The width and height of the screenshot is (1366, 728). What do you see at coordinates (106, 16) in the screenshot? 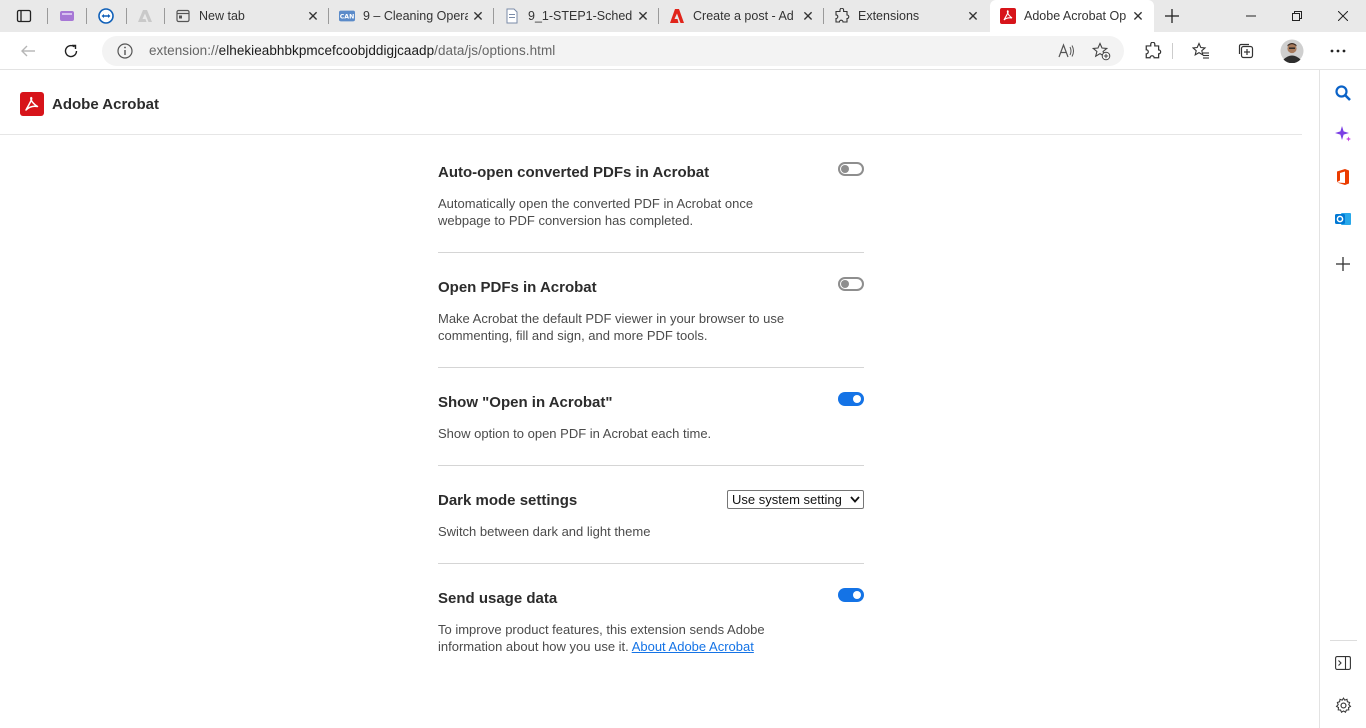
I see `pinned-tab-teamviewer-icon` at bounding box center [106, 16].